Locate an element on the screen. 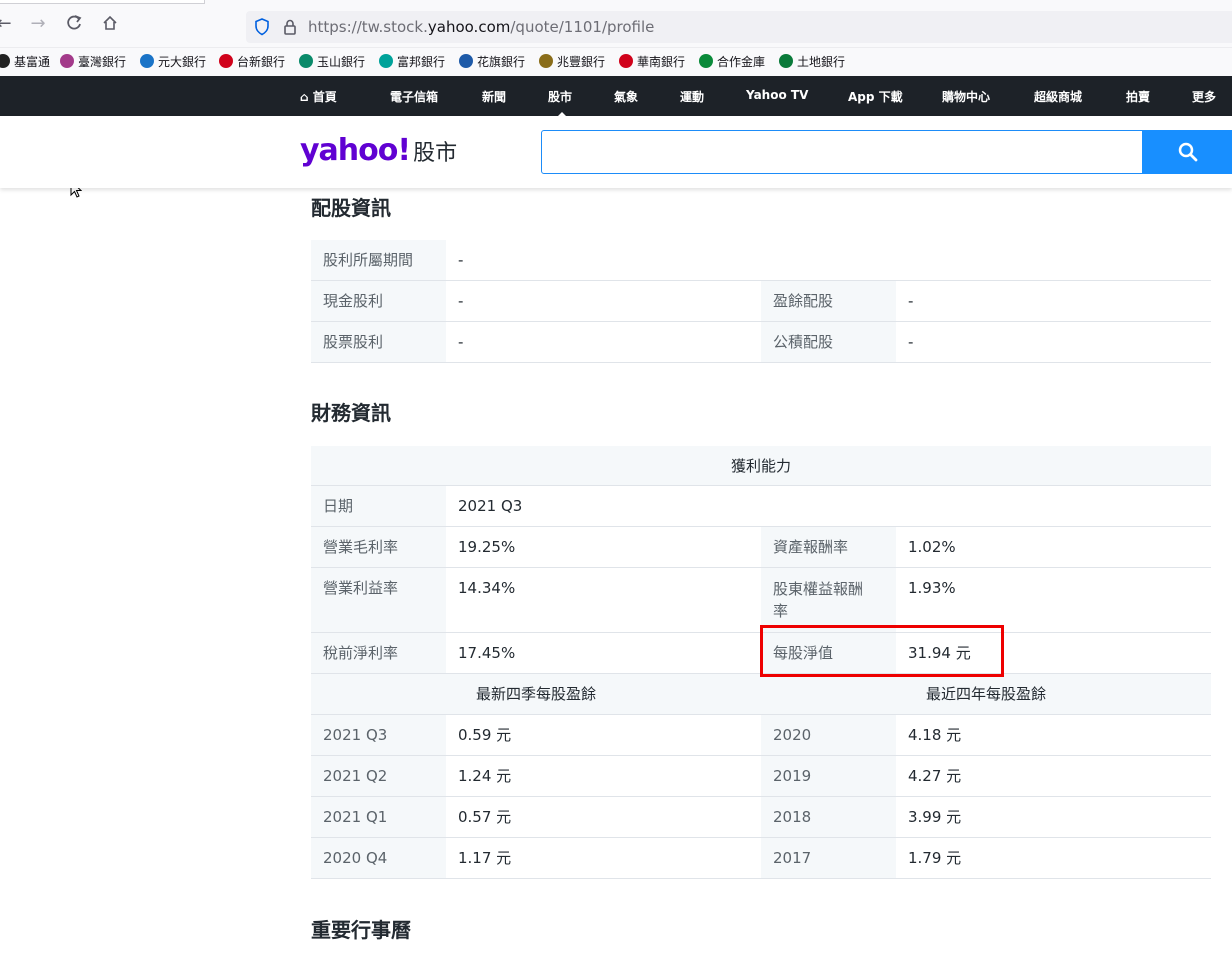 This screenshot has height=954, width=1232. bookmark-item: 土地銀行 is located at coordinates (812, 63).